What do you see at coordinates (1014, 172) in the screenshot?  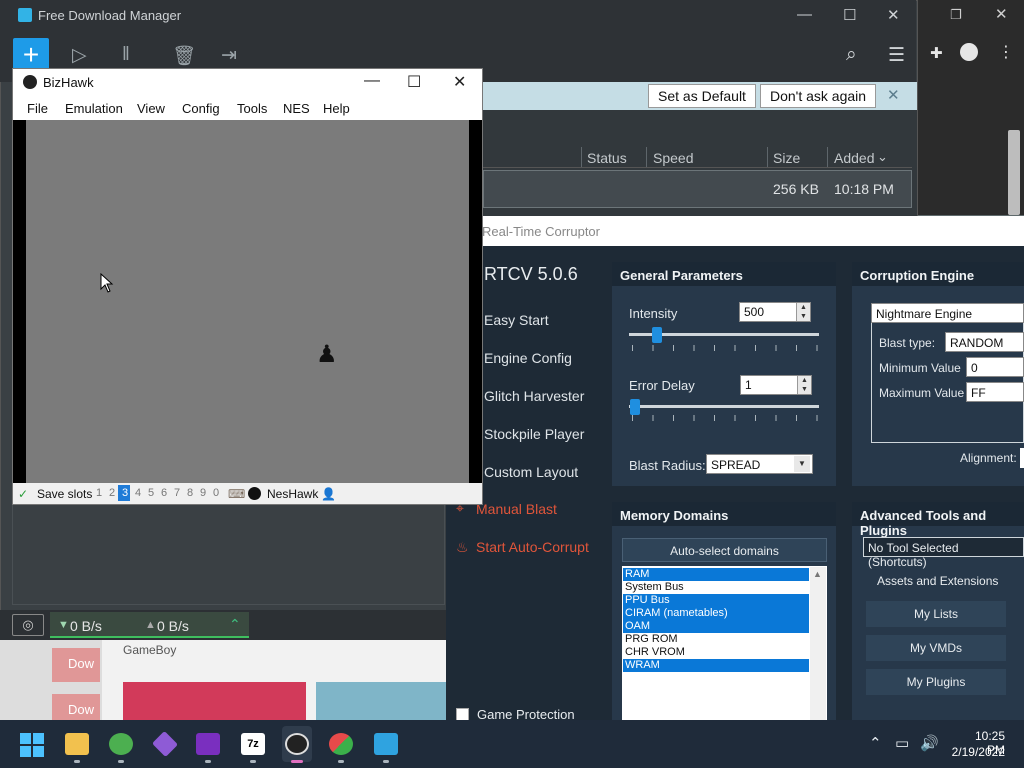 I see `background-scrollbar` at bounding box center [1014, 172].